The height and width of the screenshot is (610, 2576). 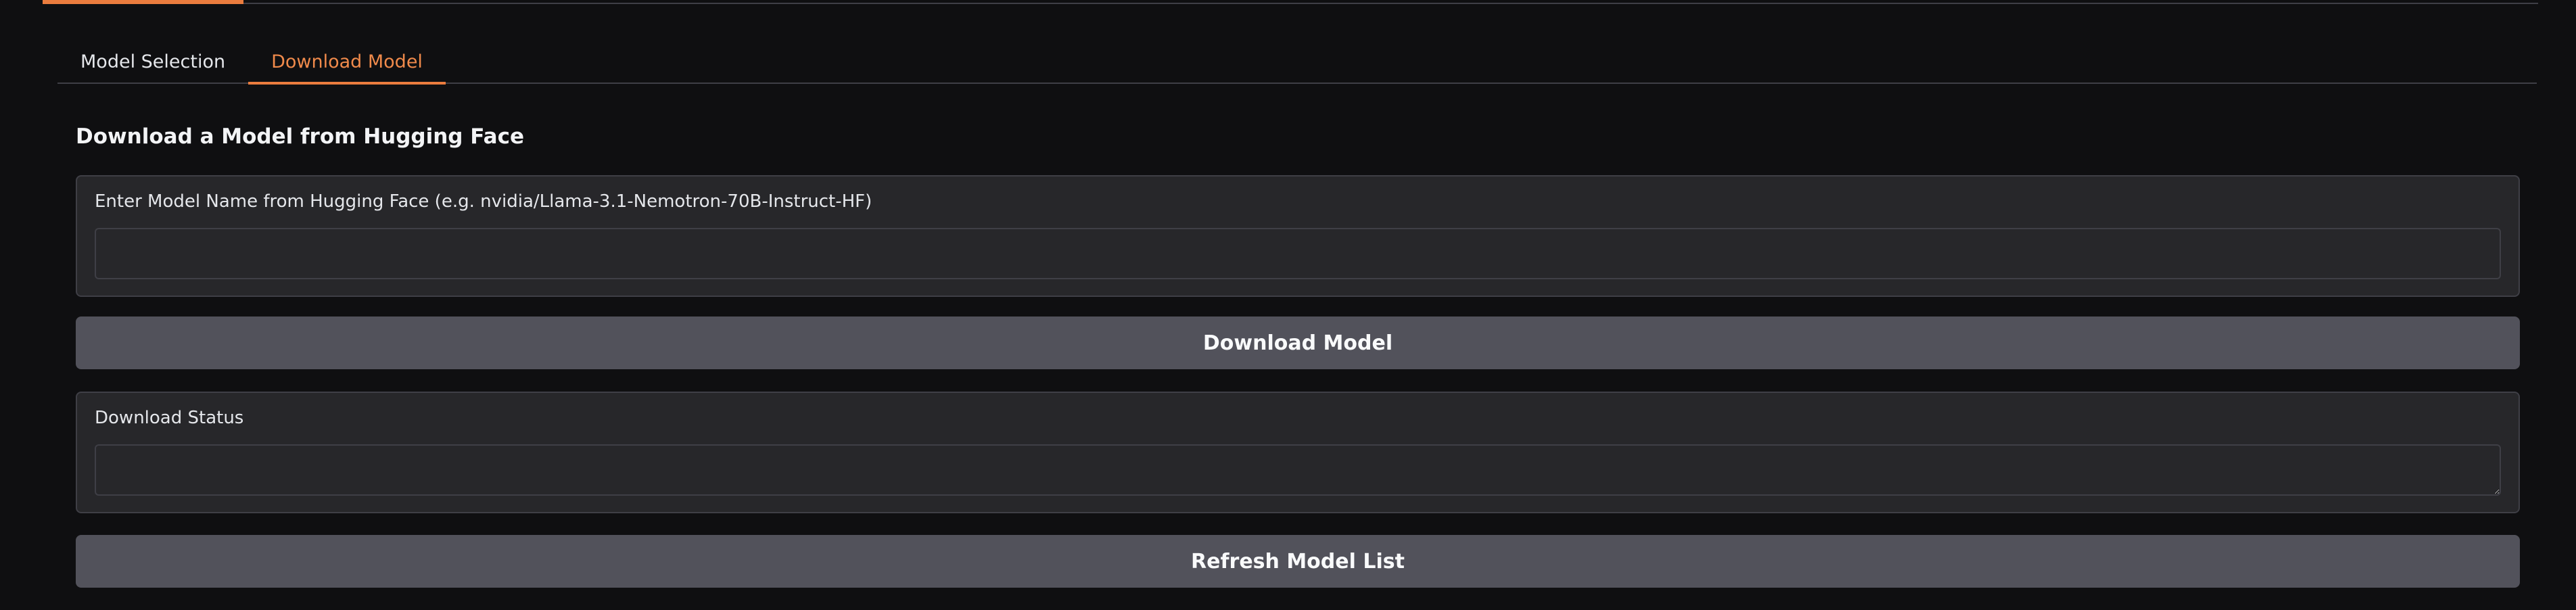 What do you see at coordinates (169, 418) in the screenshot?
I see `download-status-label: Download Status` at bounding box center [169, 418].